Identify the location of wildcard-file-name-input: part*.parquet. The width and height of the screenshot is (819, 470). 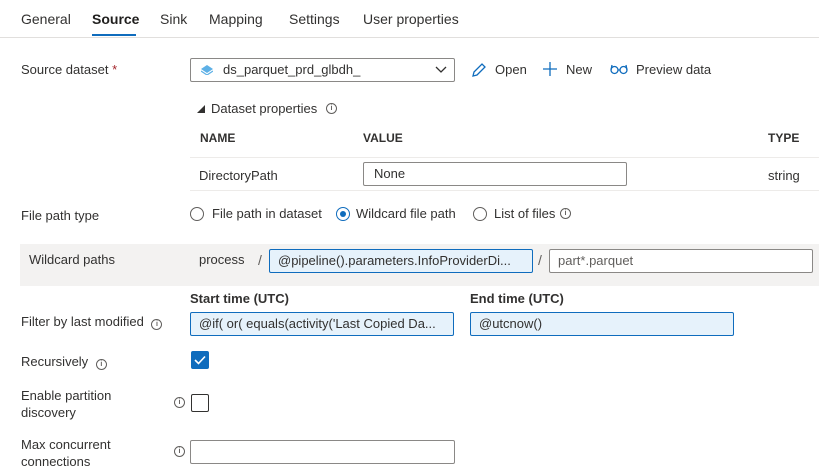
(681, 261).